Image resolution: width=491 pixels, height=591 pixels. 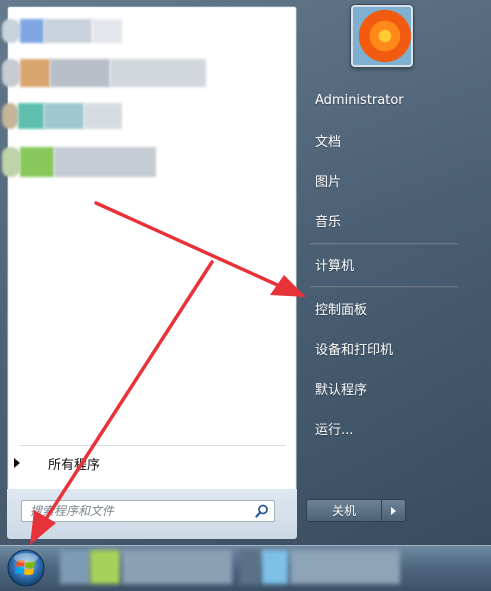 What do you see at coordinates (382, 388) in the screenshot?
I see `menu-item-default-programs: 默认程序` at bounding box center [382, 388].